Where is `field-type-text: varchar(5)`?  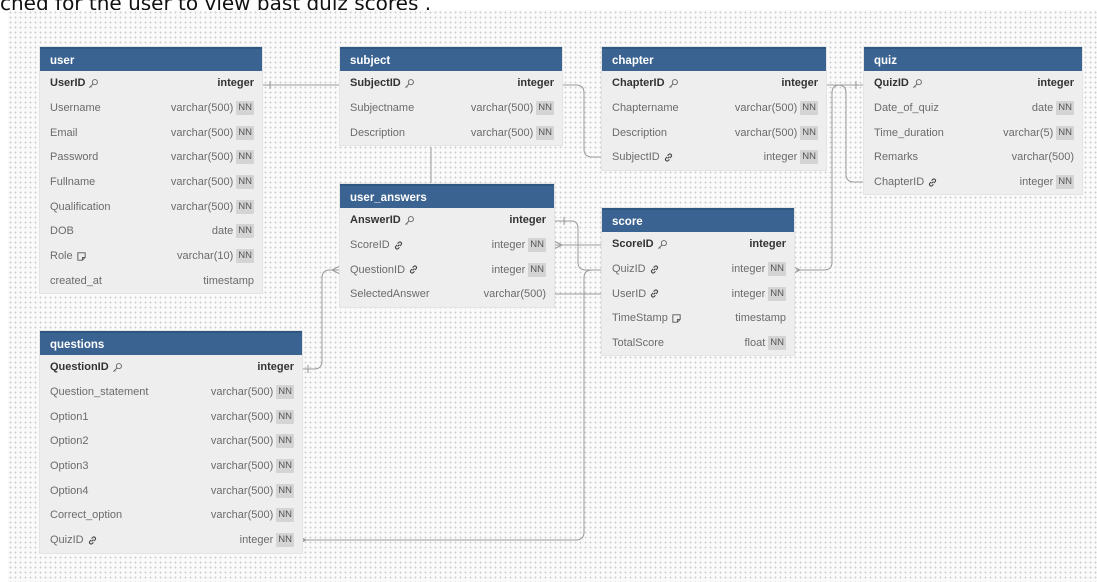 field-type-text: varchar(5) is located at coordinates (1028, 132).